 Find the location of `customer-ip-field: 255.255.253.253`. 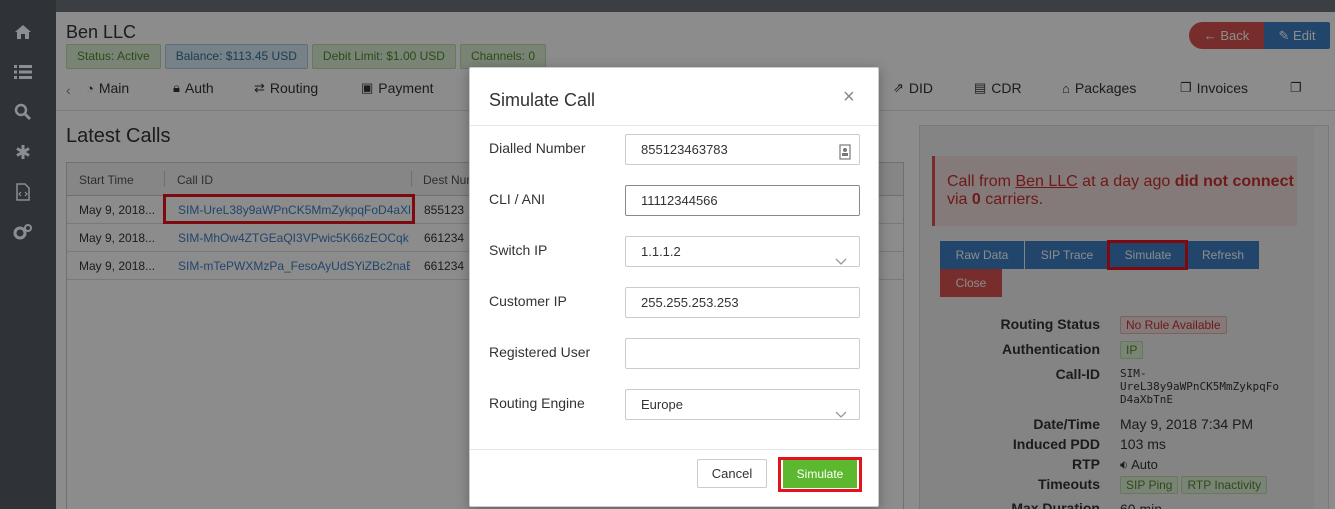

customer-ip-field: 255.255.253.253 is located at coordinates (742, 302).